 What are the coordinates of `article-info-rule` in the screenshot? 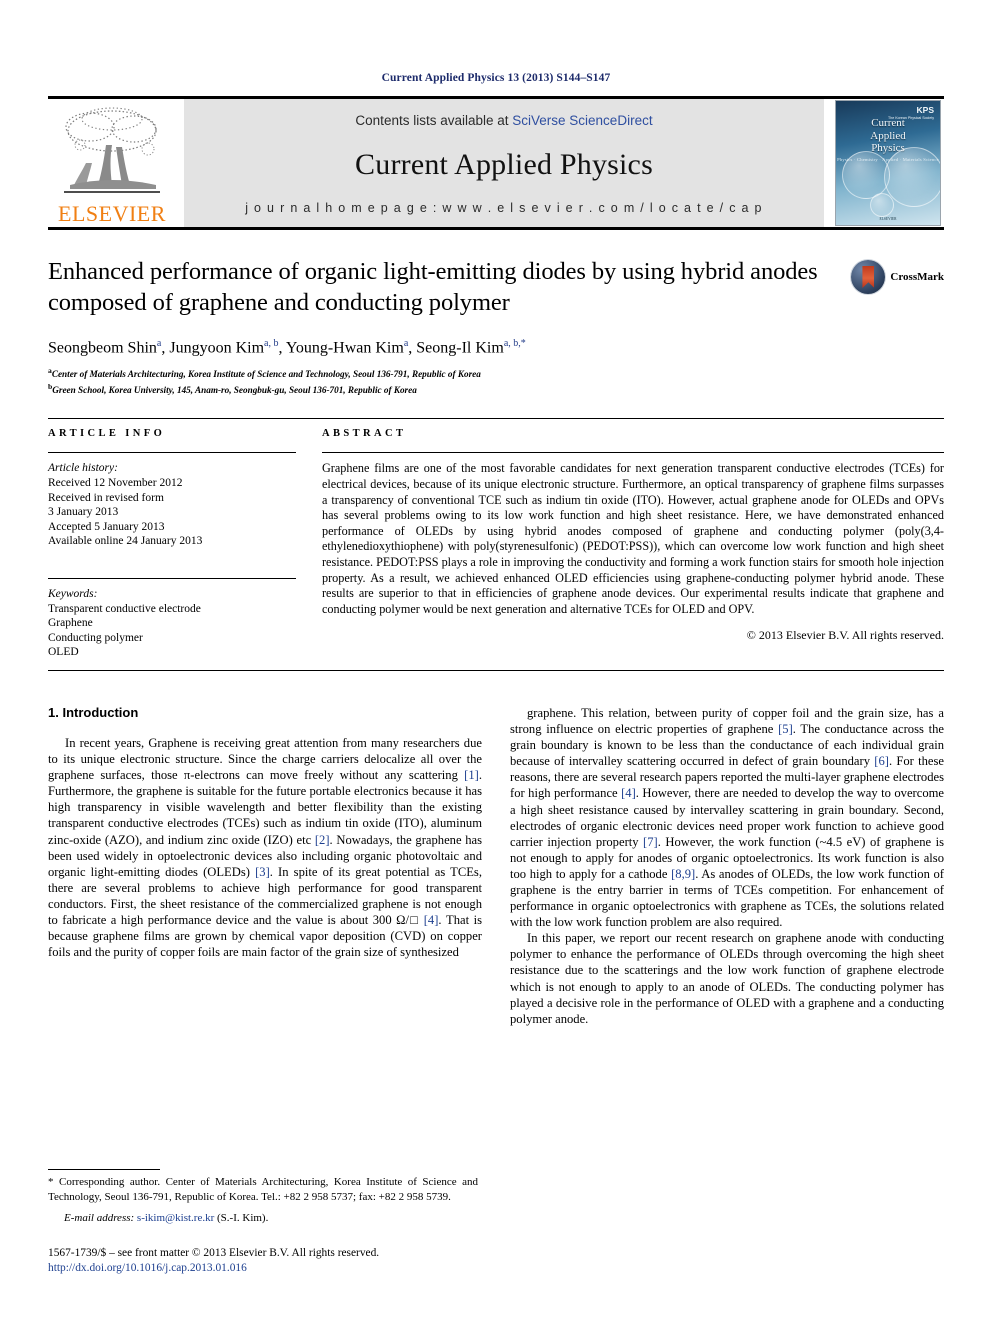 It's located at (172, 453).